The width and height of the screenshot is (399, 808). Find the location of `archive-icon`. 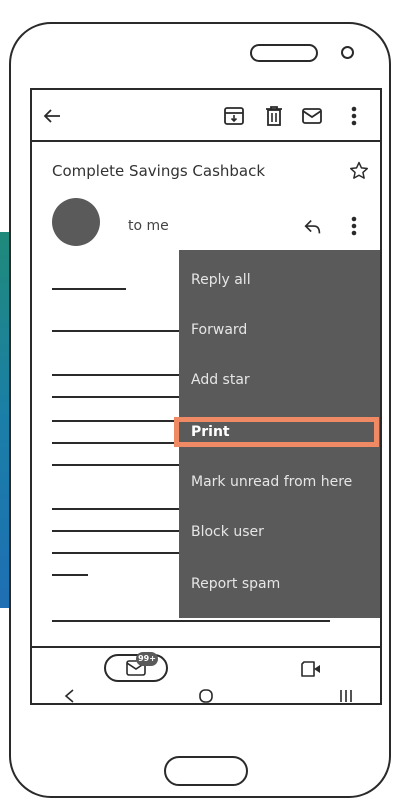

archive-icon is located at coordinates (234, 116).